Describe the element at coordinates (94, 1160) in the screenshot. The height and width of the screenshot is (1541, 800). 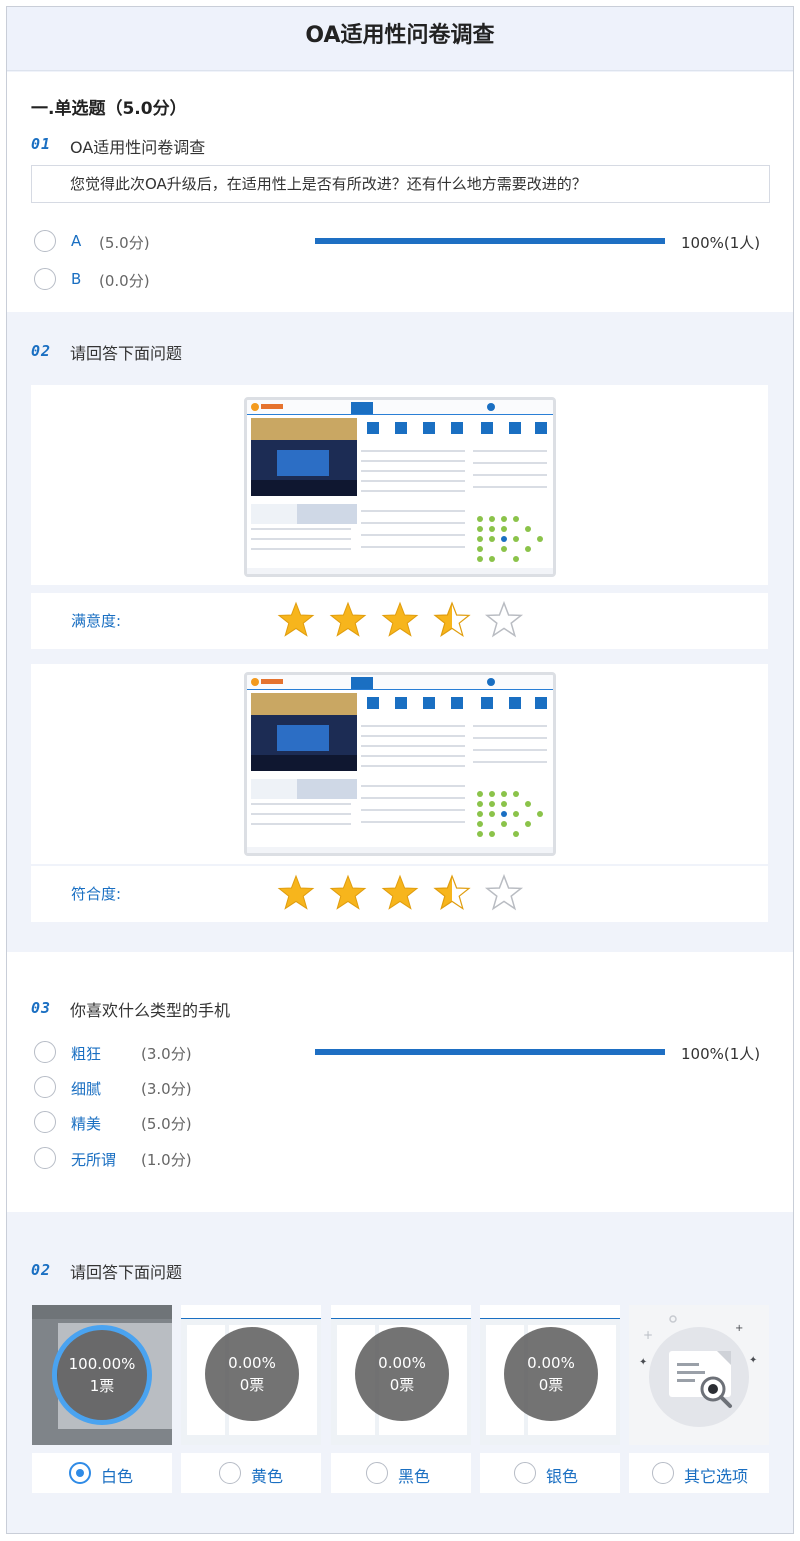
I see `option-label: 无所谓` at that location.